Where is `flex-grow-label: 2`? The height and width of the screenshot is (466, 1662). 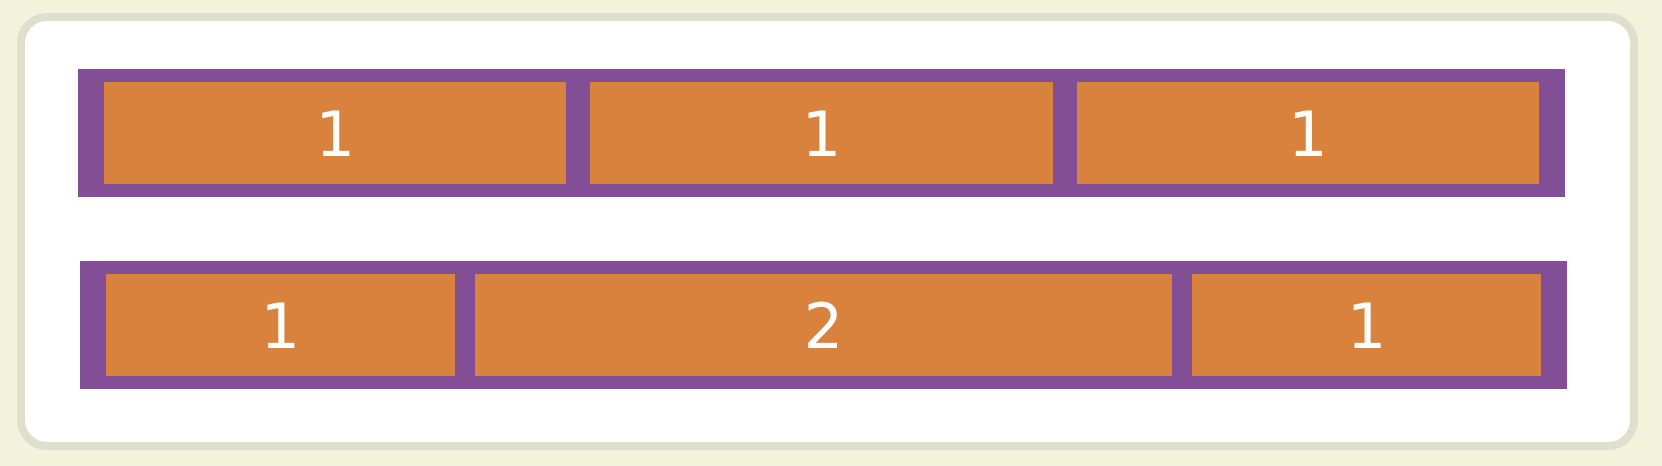
flex-grow-label: 2 is located at coordinates (823, 326).